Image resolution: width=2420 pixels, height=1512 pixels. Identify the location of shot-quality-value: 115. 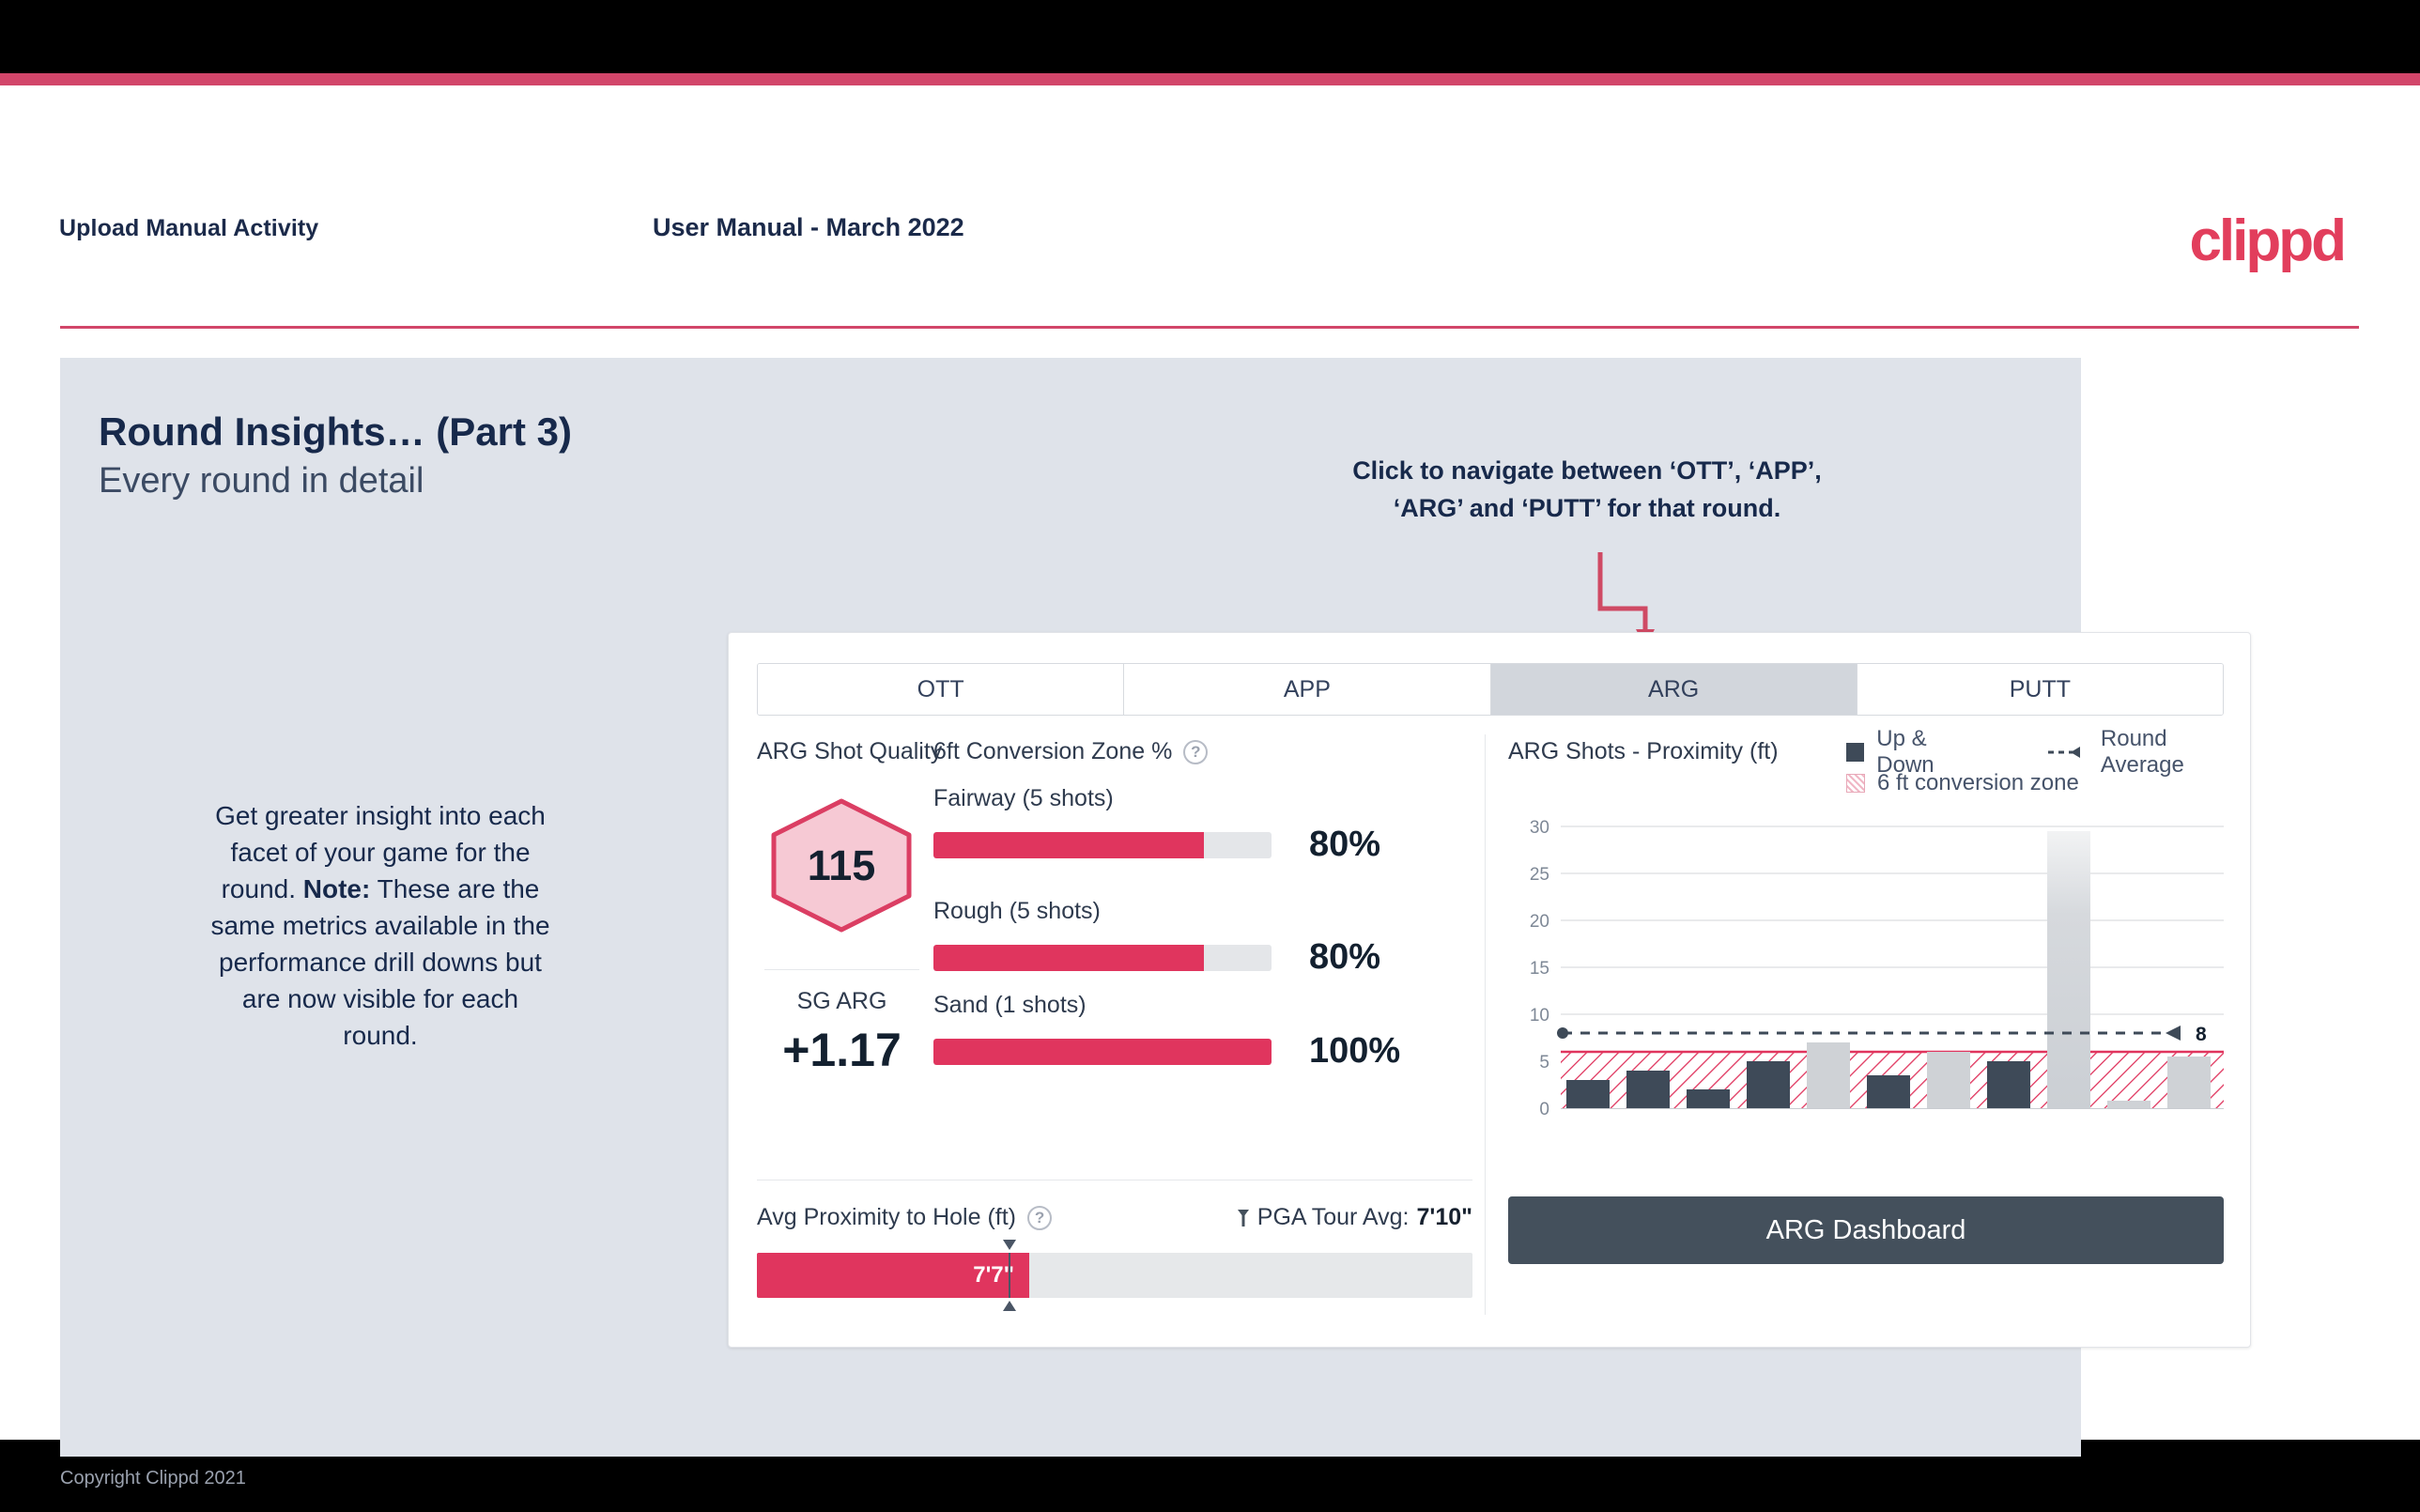
(841, 865).